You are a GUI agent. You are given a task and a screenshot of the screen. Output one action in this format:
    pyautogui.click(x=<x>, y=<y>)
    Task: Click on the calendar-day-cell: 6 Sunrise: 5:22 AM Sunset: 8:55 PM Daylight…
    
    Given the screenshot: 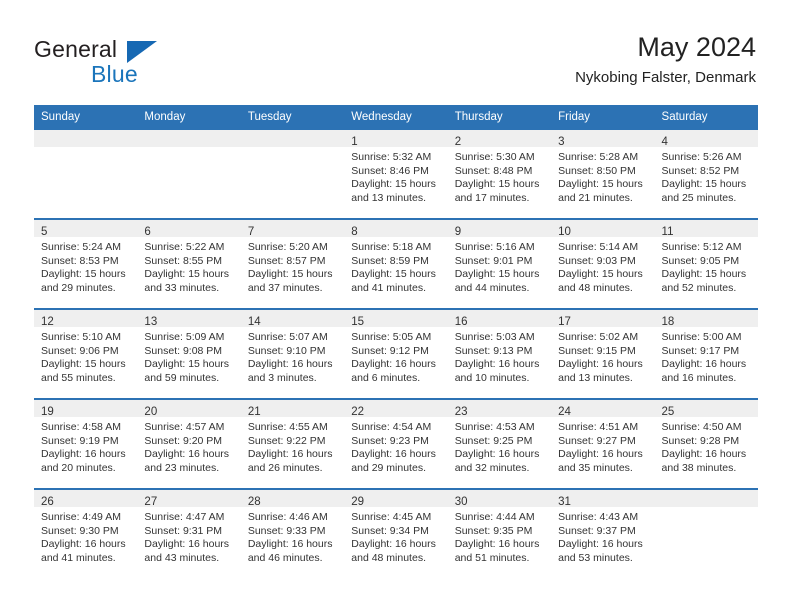 What is the action you would take?
    pyautogui.click(x=189, y=263)
    